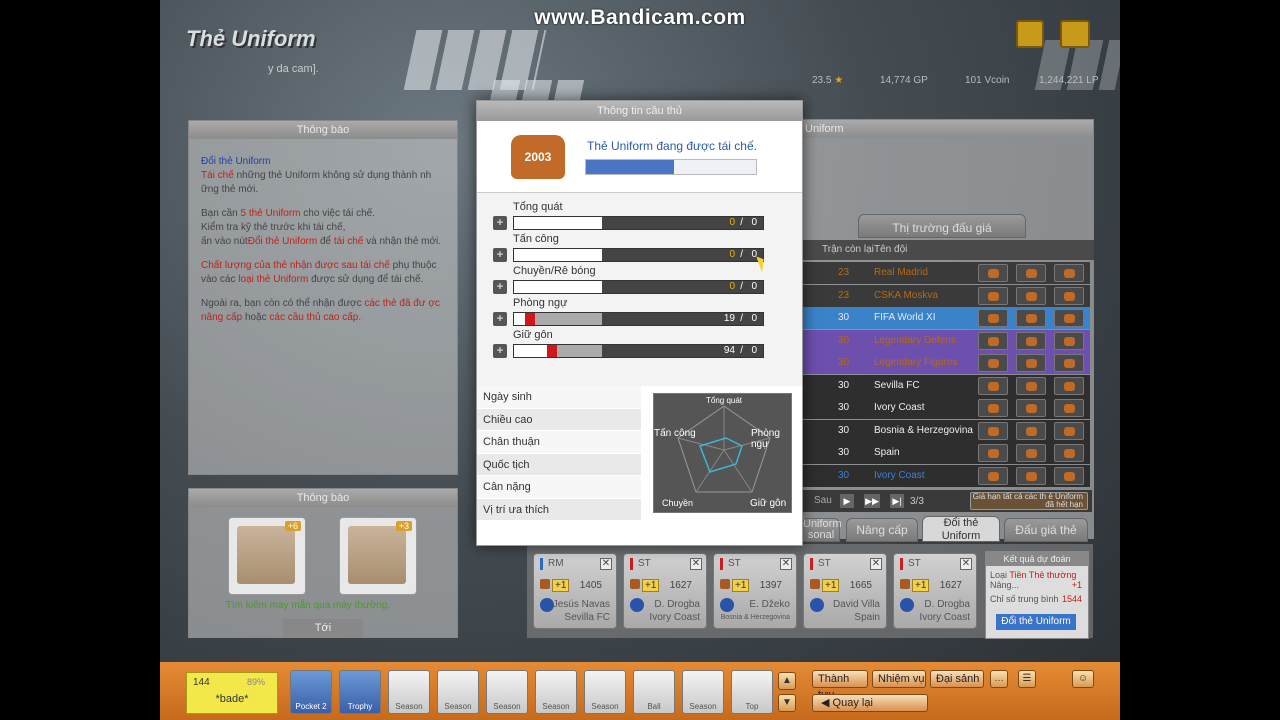 The image size is (1280, 720). Describe the element at coordinates (581, 604) in the screenshot. I see `player-name: Jesús Navas` at that location.